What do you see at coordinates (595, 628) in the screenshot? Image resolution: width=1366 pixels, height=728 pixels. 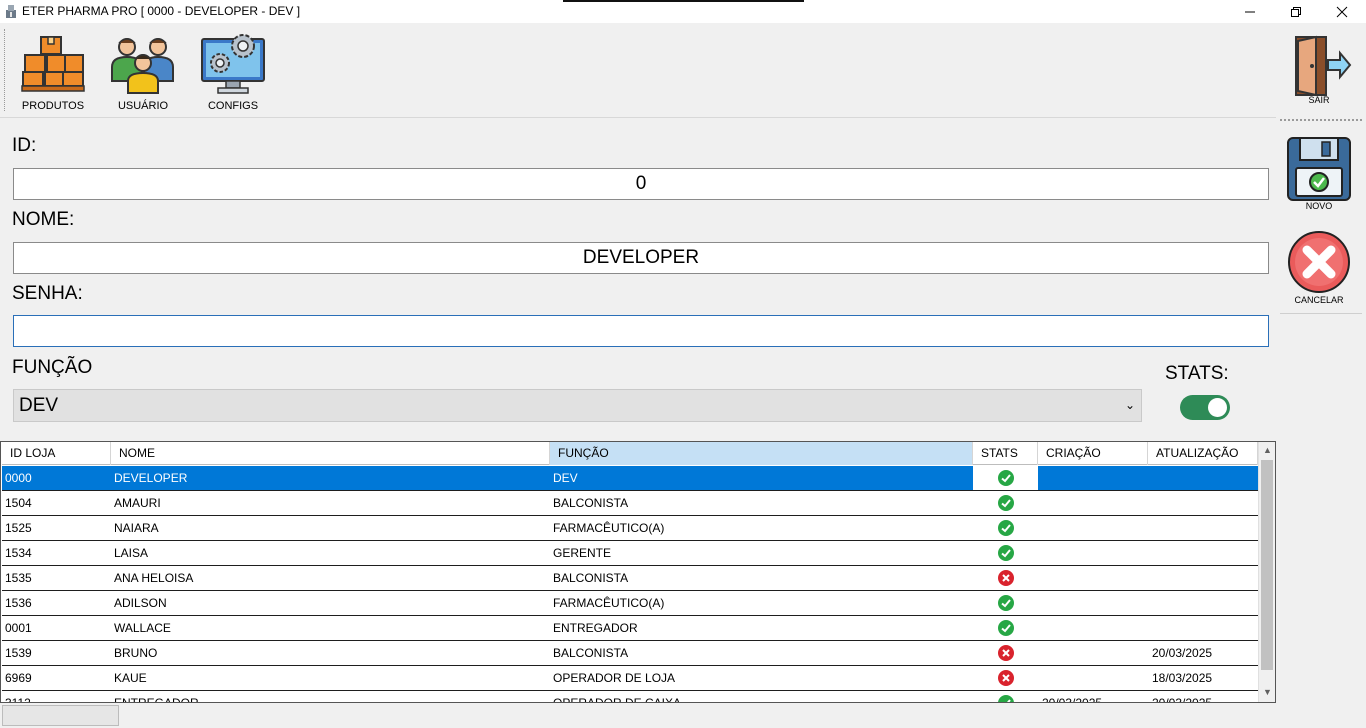 I see `cell-funcao: ENTREGADOR` at bounding box center [595, 628].